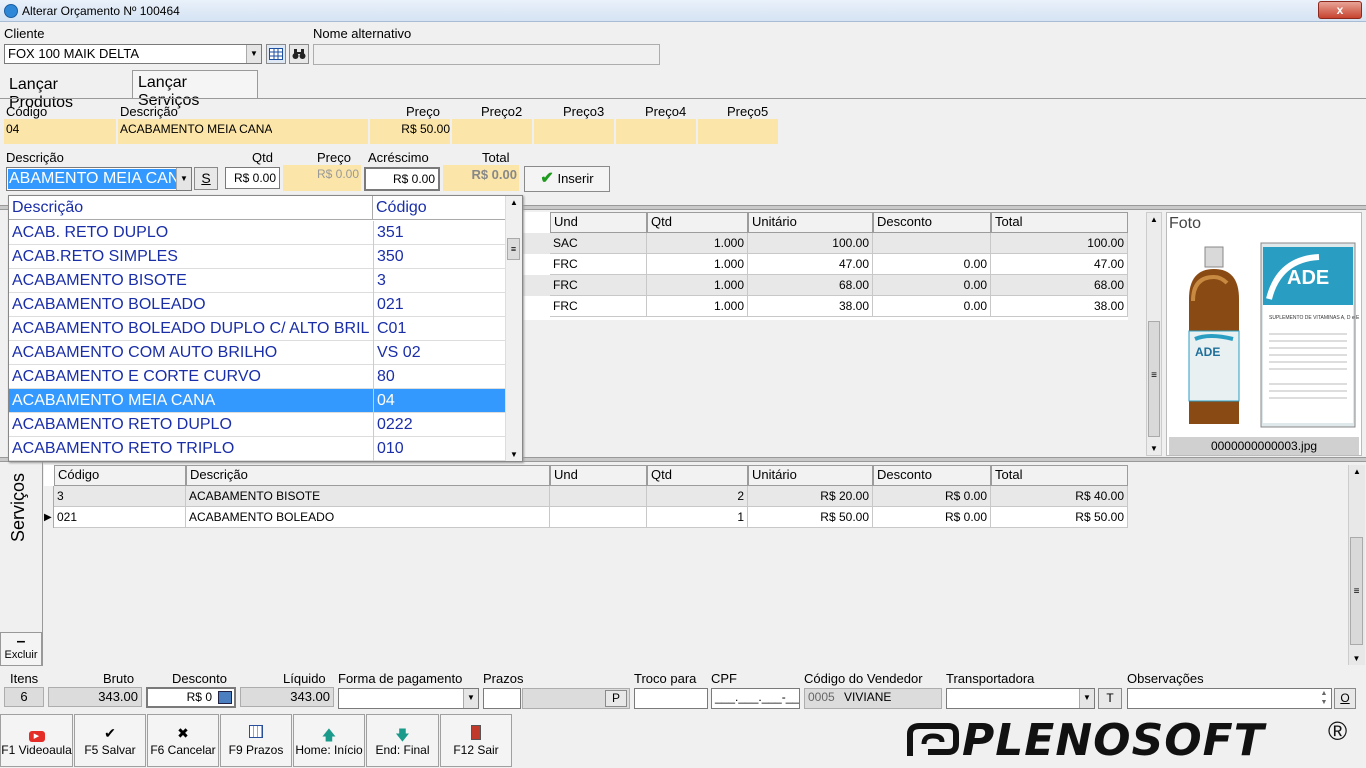  What do you see at coordinates (258, 449) in the screenshot?
I see `dd-list-item: ACABAMENTO RETO TRIPLO 010` at bounding box center [258, 449].